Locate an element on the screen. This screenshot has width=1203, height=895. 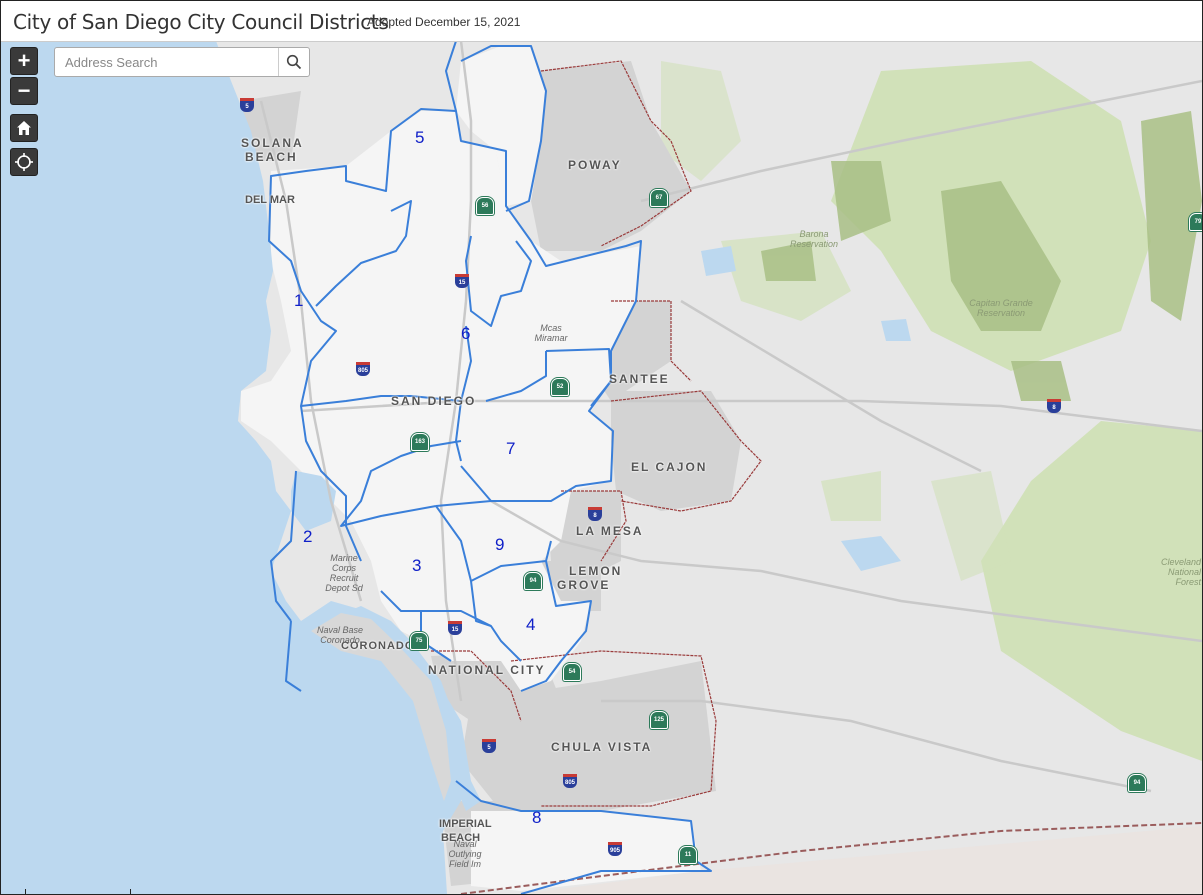
interstate-5-south-shield: 5 is located at coordinates (489, 746).